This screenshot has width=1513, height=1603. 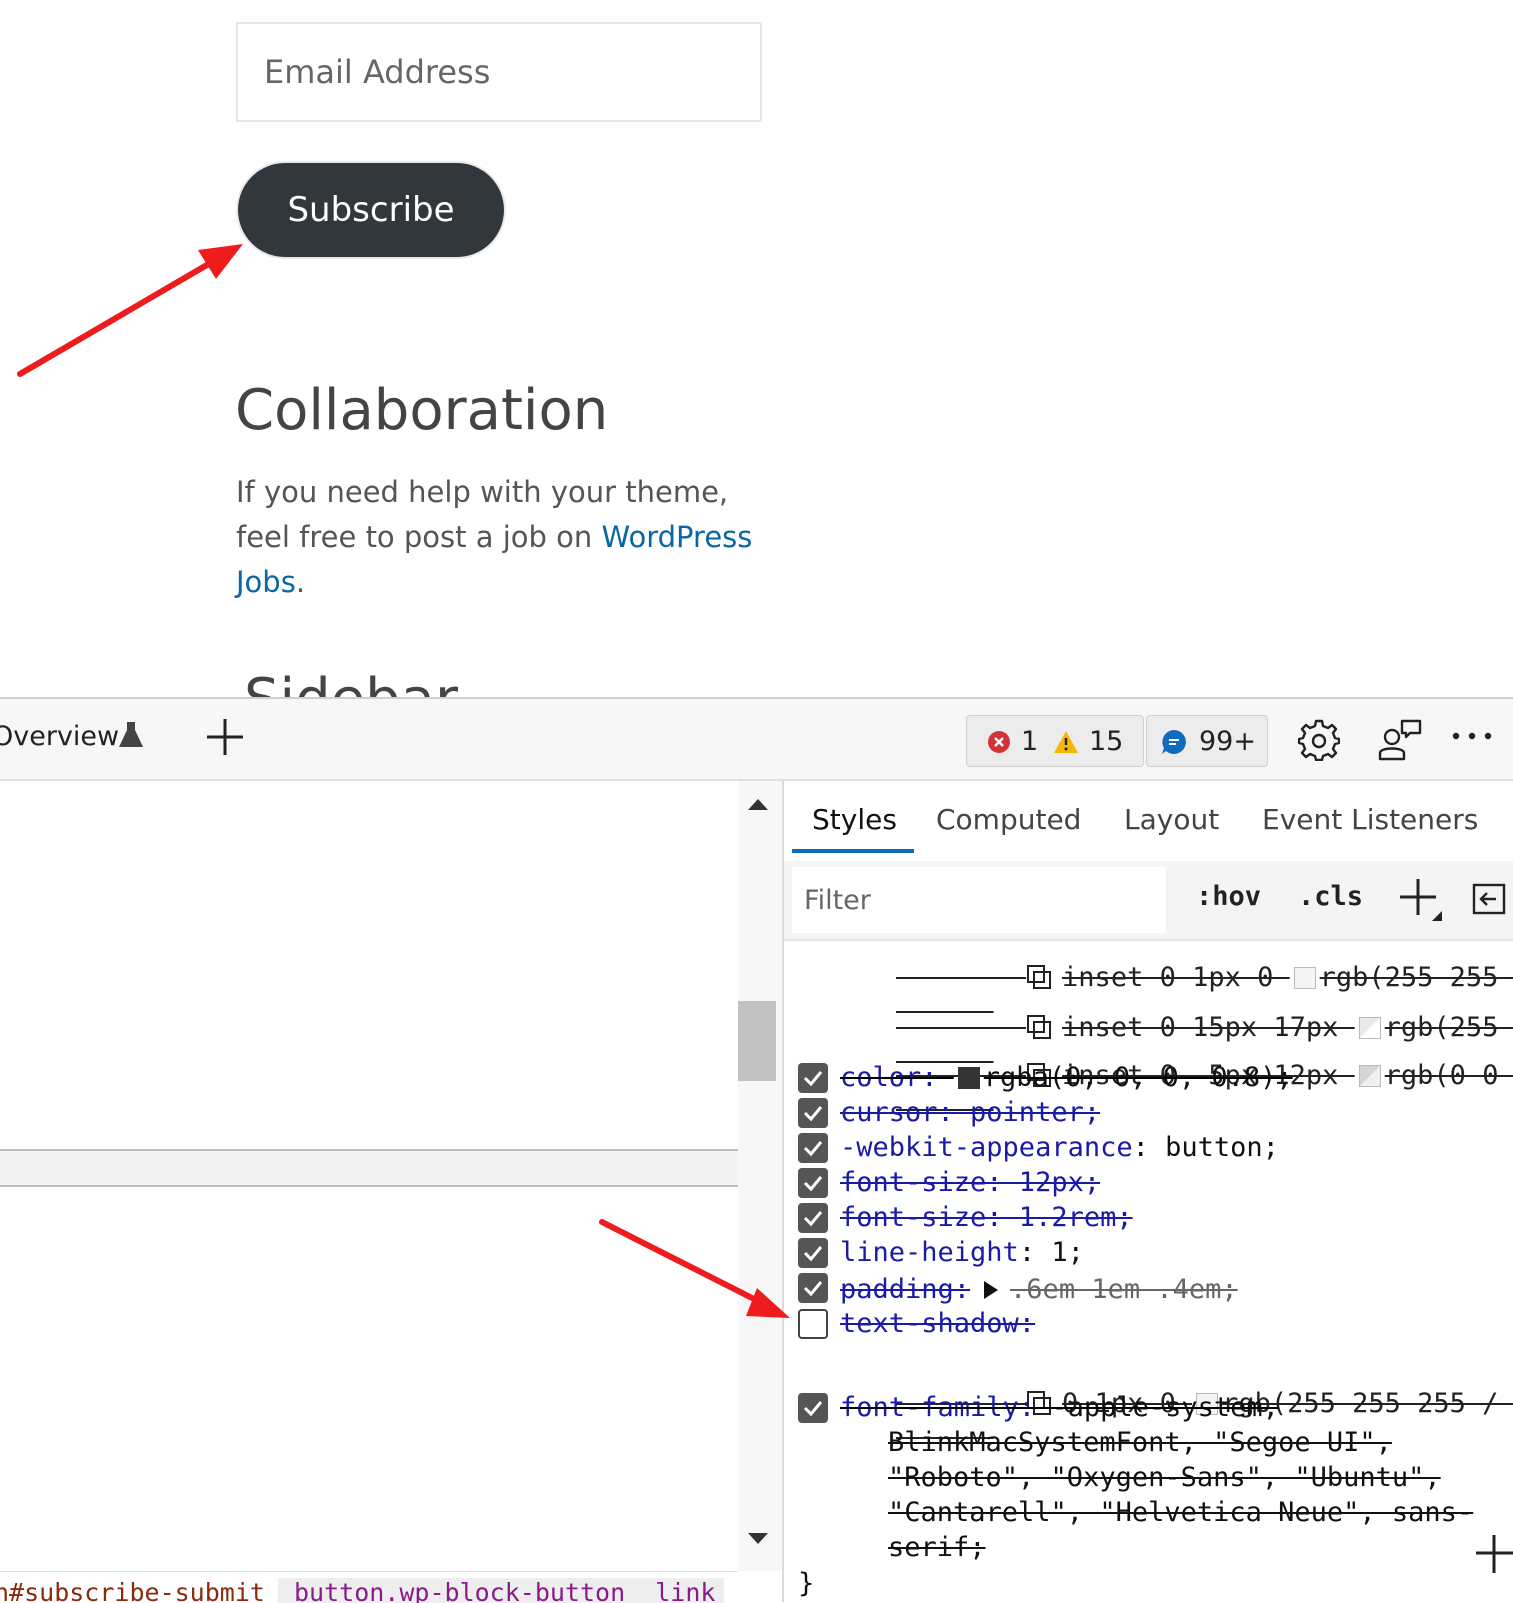 I want to click on pane-splitter, so click(x=369, y=1168).